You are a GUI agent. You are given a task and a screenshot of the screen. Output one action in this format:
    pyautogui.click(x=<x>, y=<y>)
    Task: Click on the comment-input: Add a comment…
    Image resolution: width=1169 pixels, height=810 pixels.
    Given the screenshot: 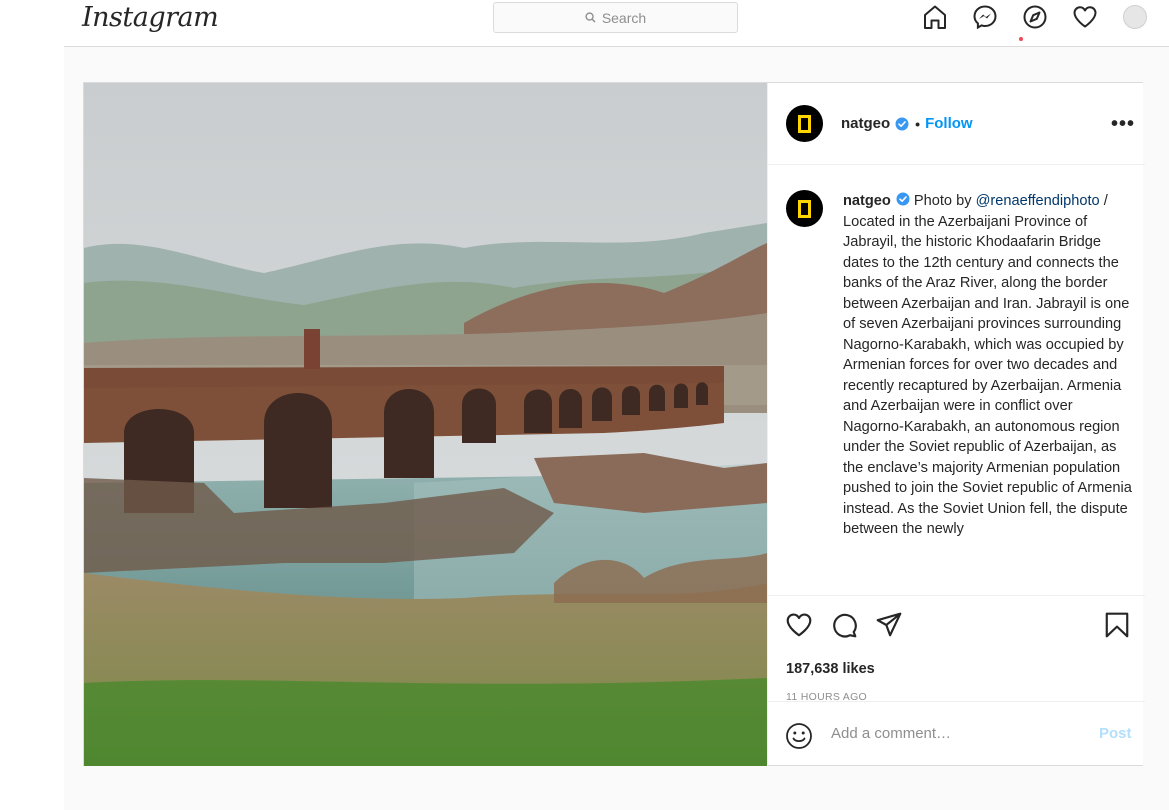 What is the action you would take?
    pyautogui.click(x=891, y=733)
    